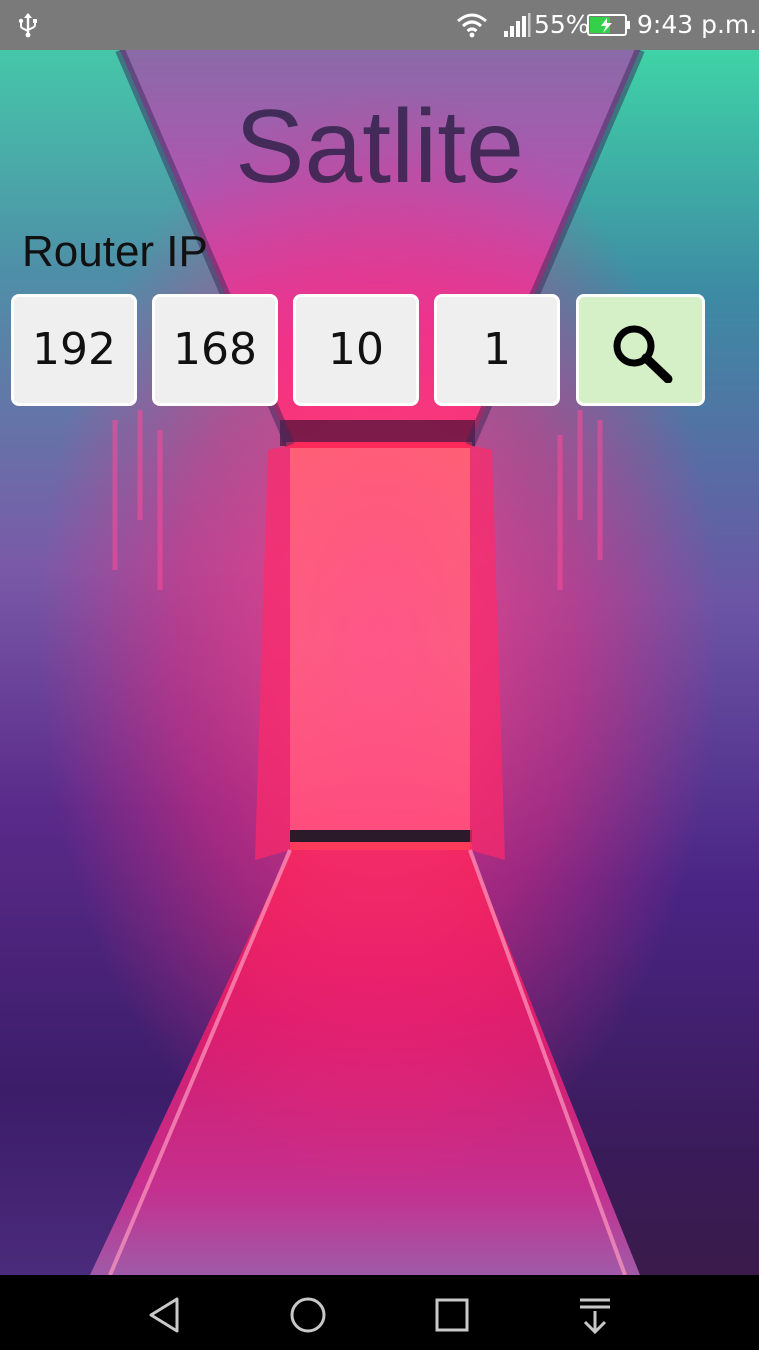  I want to click on back-icon, so click(164, 1315).